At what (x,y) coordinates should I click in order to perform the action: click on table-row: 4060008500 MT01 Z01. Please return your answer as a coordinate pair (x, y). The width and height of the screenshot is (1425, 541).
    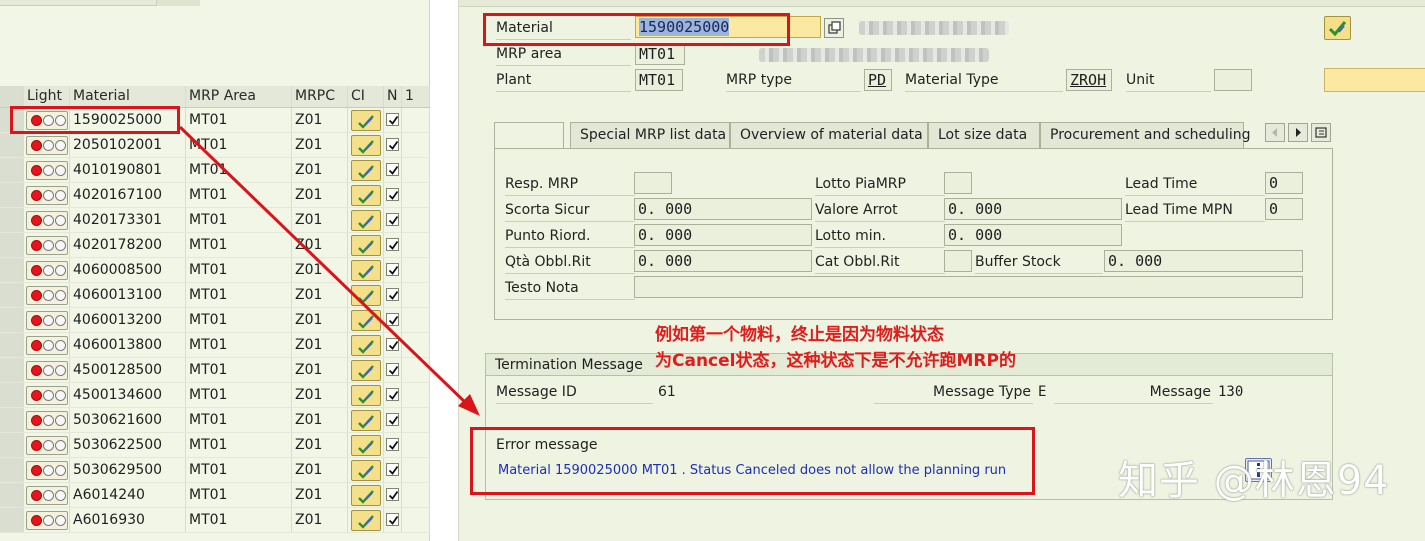
    Looking at the image, I should click on (215, 270).